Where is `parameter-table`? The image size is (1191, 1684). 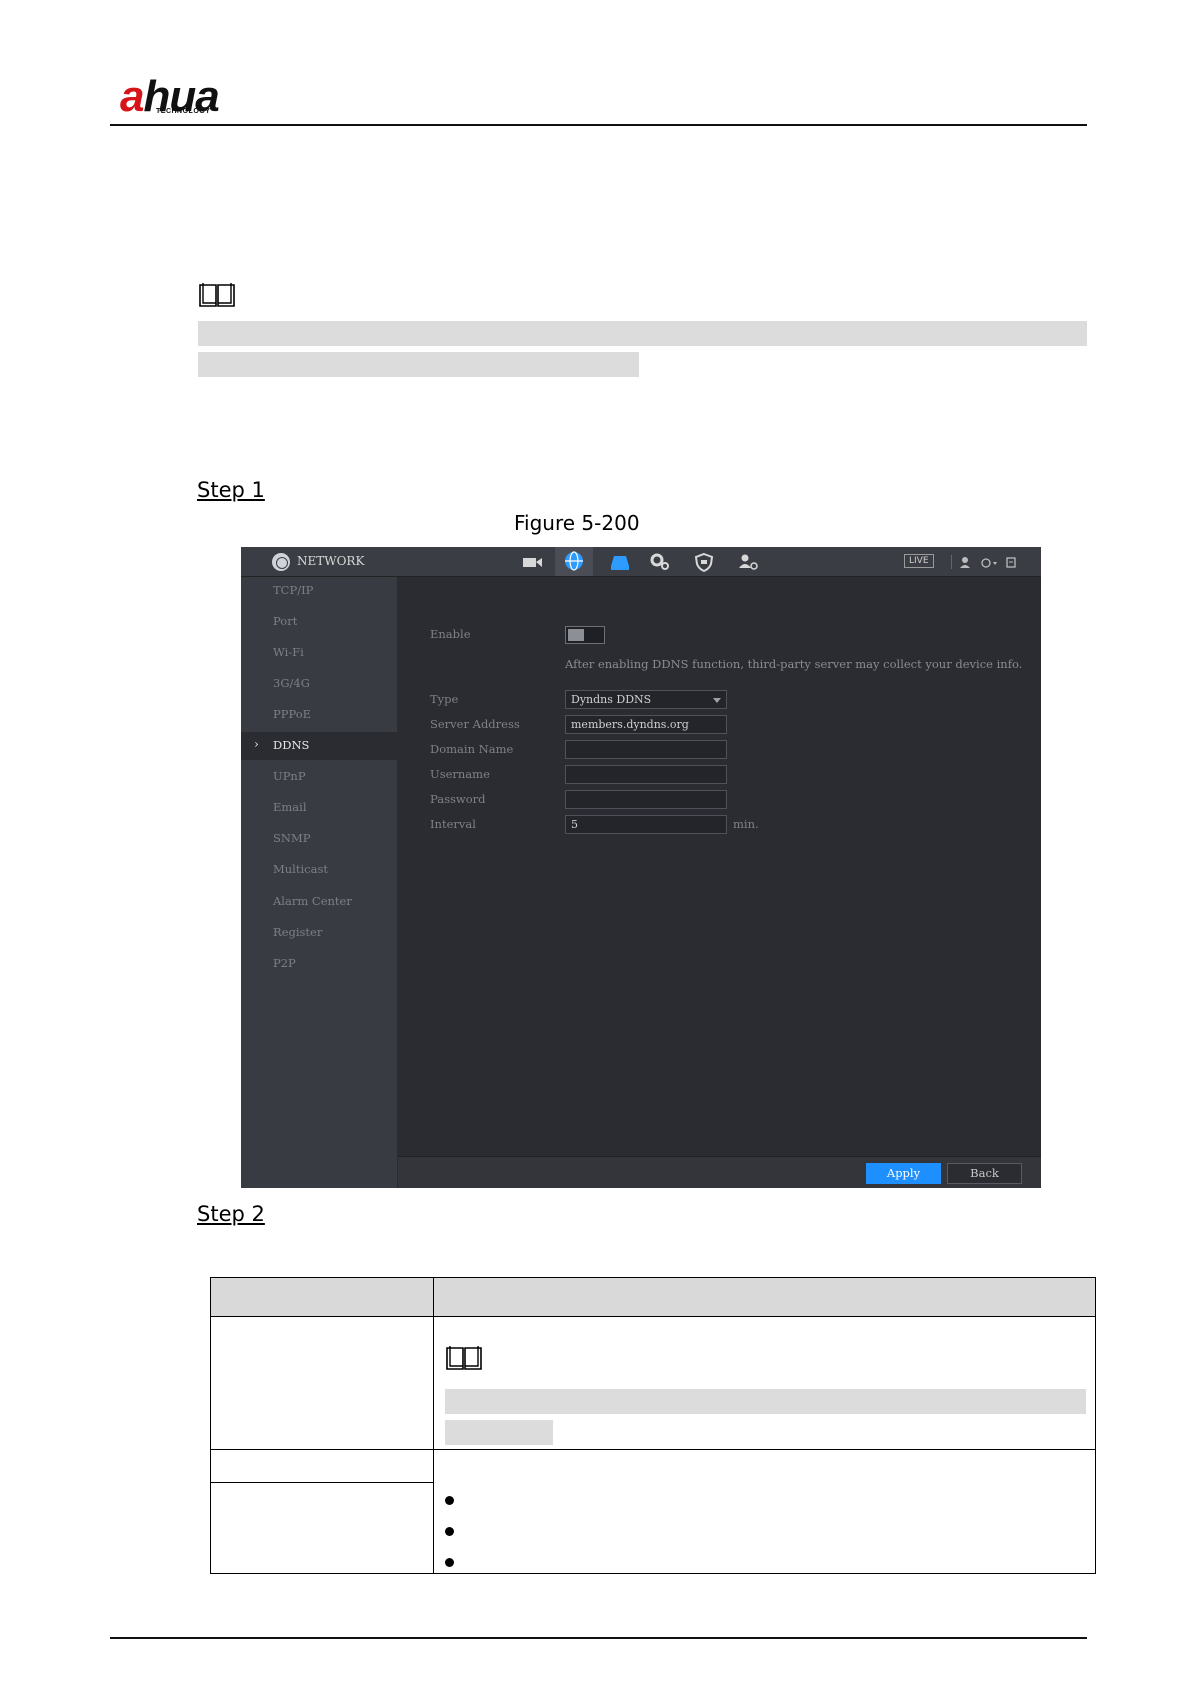
parameter-table is located at coordinates (653, 1425).